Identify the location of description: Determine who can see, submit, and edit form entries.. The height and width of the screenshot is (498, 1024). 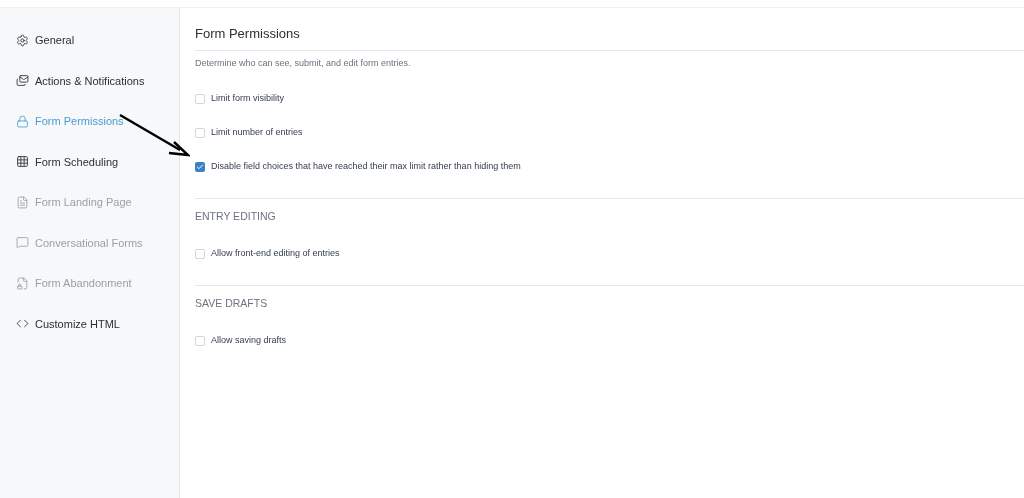
(303, 63).